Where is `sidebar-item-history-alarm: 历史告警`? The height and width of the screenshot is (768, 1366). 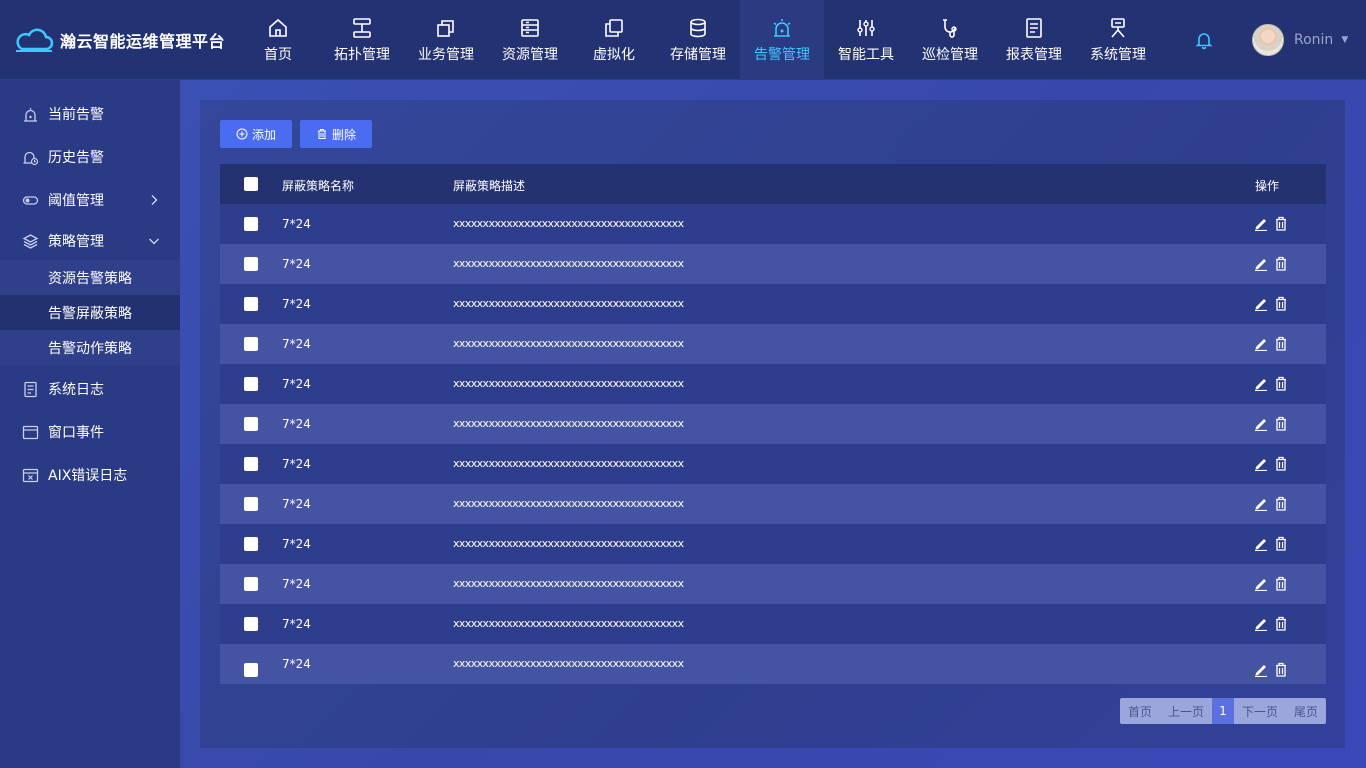
sidebar-item-history-alarm: 历史告警 is located at coordinates (90, 157).